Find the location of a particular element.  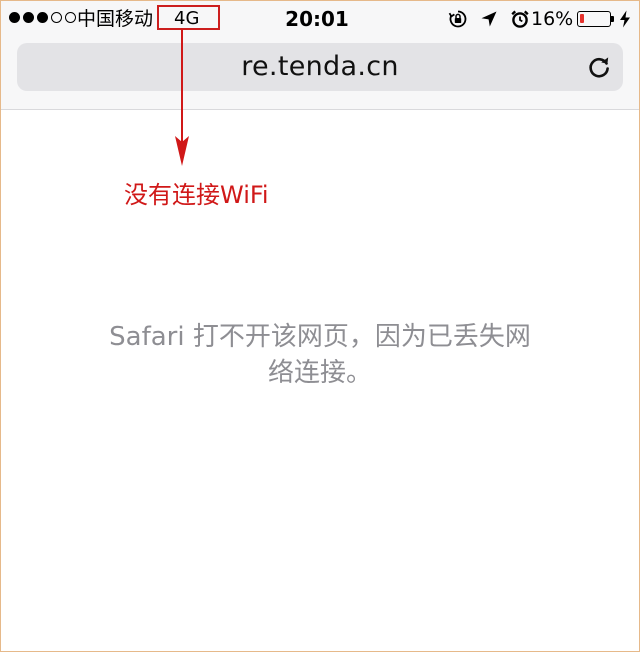

charging-bolt-icon is located at coordinates (625, 21).